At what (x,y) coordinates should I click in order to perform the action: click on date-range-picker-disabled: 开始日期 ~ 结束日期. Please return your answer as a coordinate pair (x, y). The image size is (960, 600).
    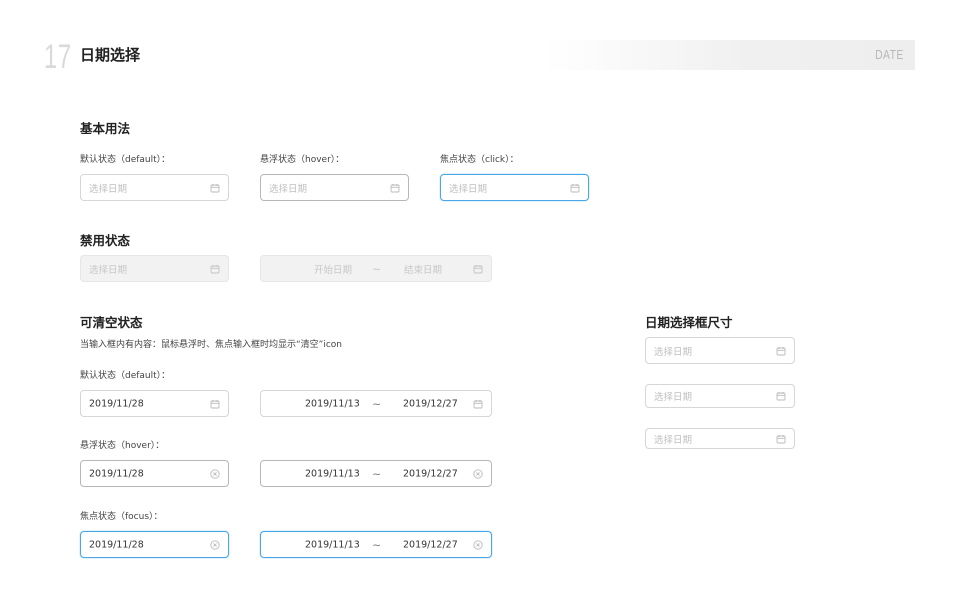
    Looking at the image, I should click on (376, 268).